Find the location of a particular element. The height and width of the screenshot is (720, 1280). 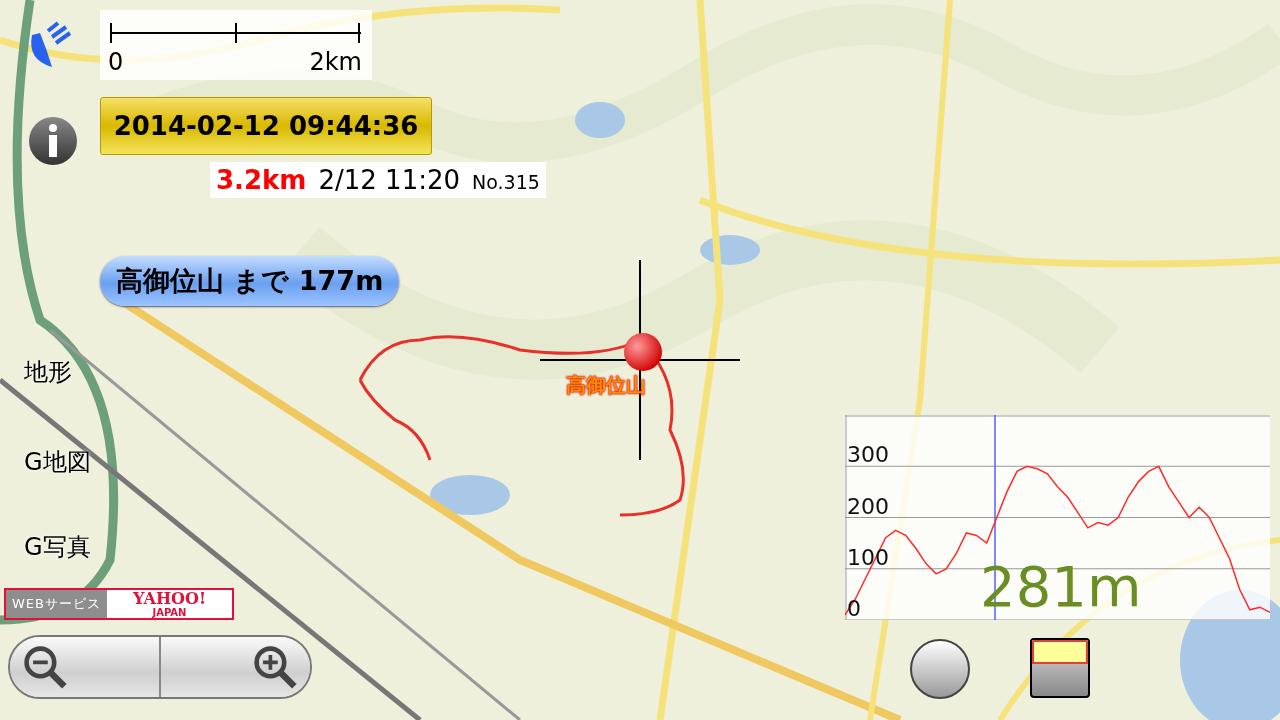

zoom-out-button is located at coordinates (84, 667).